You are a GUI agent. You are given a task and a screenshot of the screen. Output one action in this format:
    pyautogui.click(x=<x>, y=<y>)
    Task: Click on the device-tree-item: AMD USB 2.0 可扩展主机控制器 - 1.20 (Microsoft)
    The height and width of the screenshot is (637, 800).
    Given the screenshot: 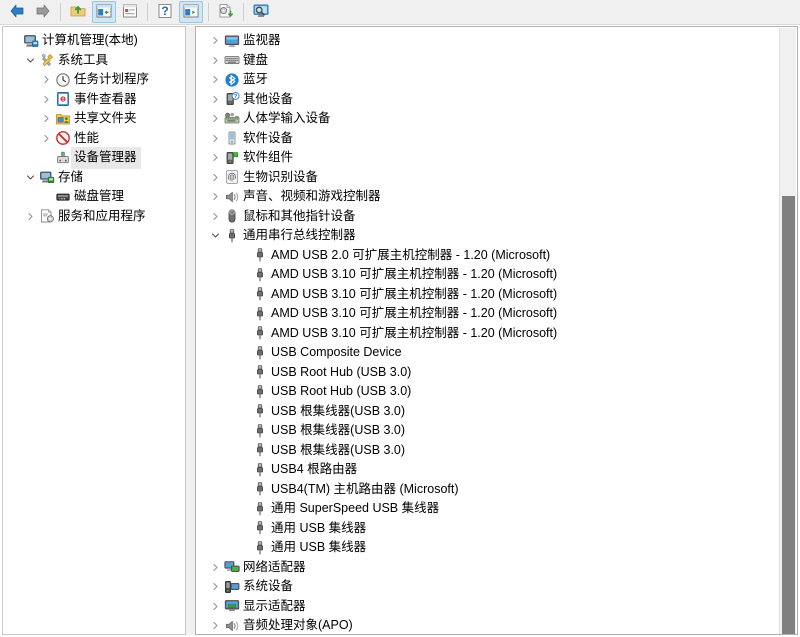 What is the action you would take?
    pyautogui.click(x=487, y=256)
    